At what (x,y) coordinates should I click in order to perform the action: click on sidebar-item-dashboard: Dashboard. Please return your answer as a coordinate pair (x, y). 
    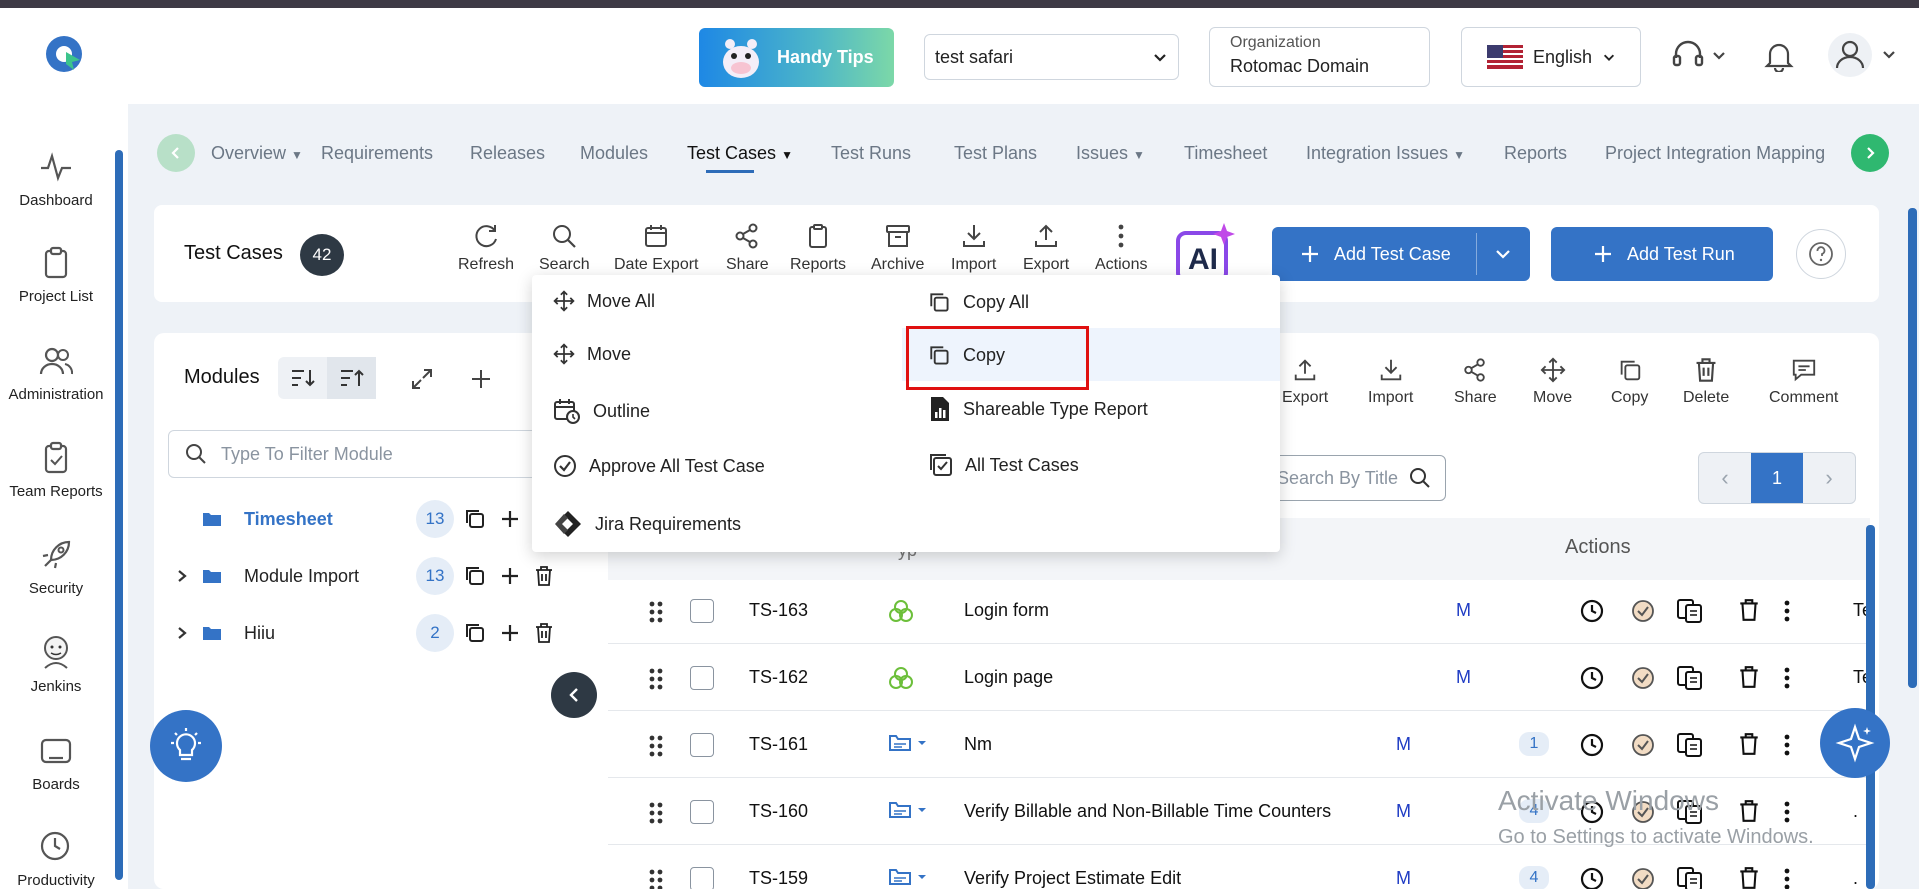
    Looking at the image, I should click on (56, 179).